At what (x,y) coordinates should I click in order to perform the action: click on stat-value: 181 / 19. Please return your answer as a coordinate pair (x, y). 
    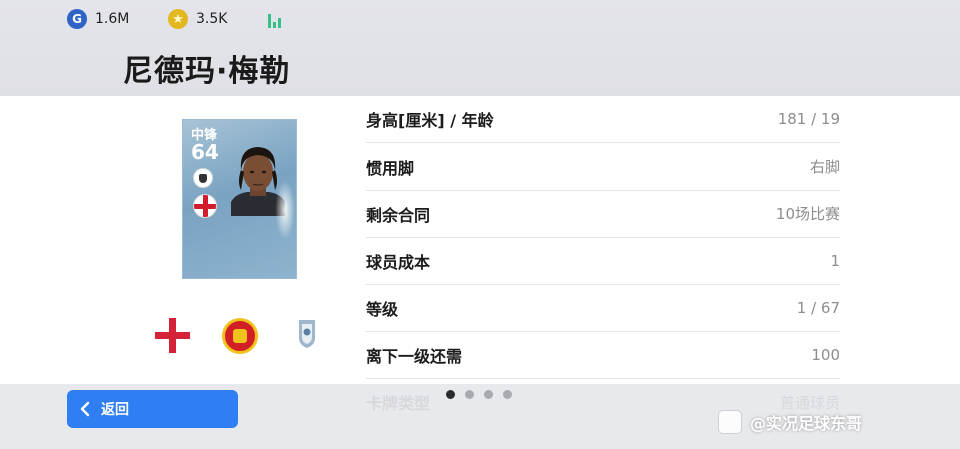
    Looking at the image, I should click on (808, 118).